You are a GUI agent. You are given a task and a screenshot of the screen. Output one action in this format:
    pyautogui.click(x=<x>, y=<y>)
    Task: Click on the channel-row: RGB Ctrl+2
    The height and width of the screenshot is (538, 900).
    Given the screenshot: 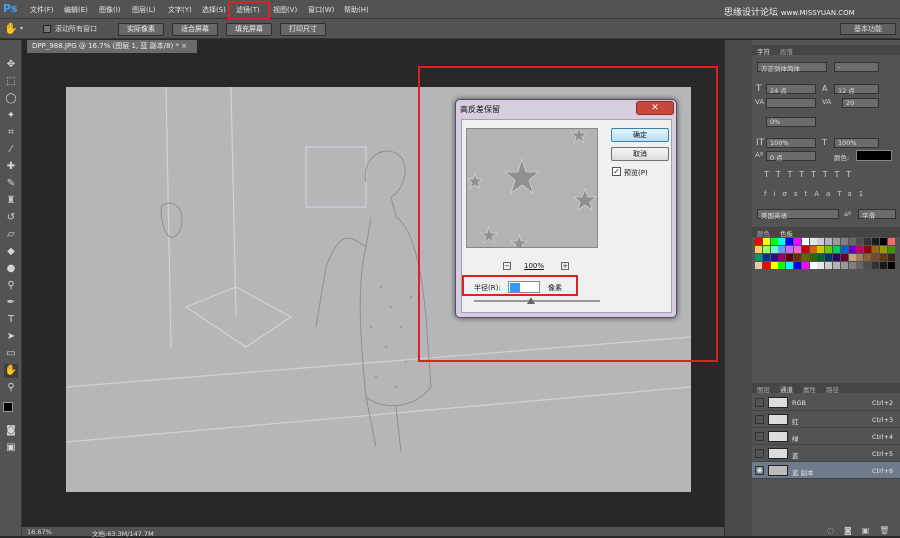 What is the action you would take?
    pyautogui.click(x=826, y=402)
    